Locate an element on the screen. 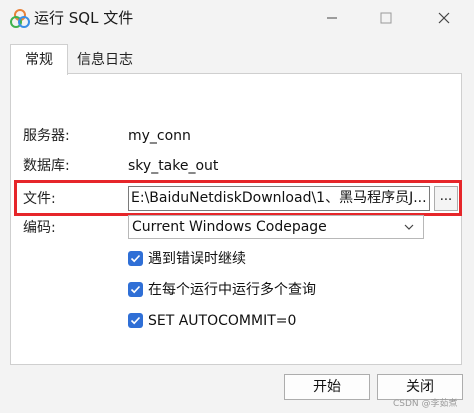 The image size is (474, 413). navicat-logo-icon is located at coordinates (20, 18).